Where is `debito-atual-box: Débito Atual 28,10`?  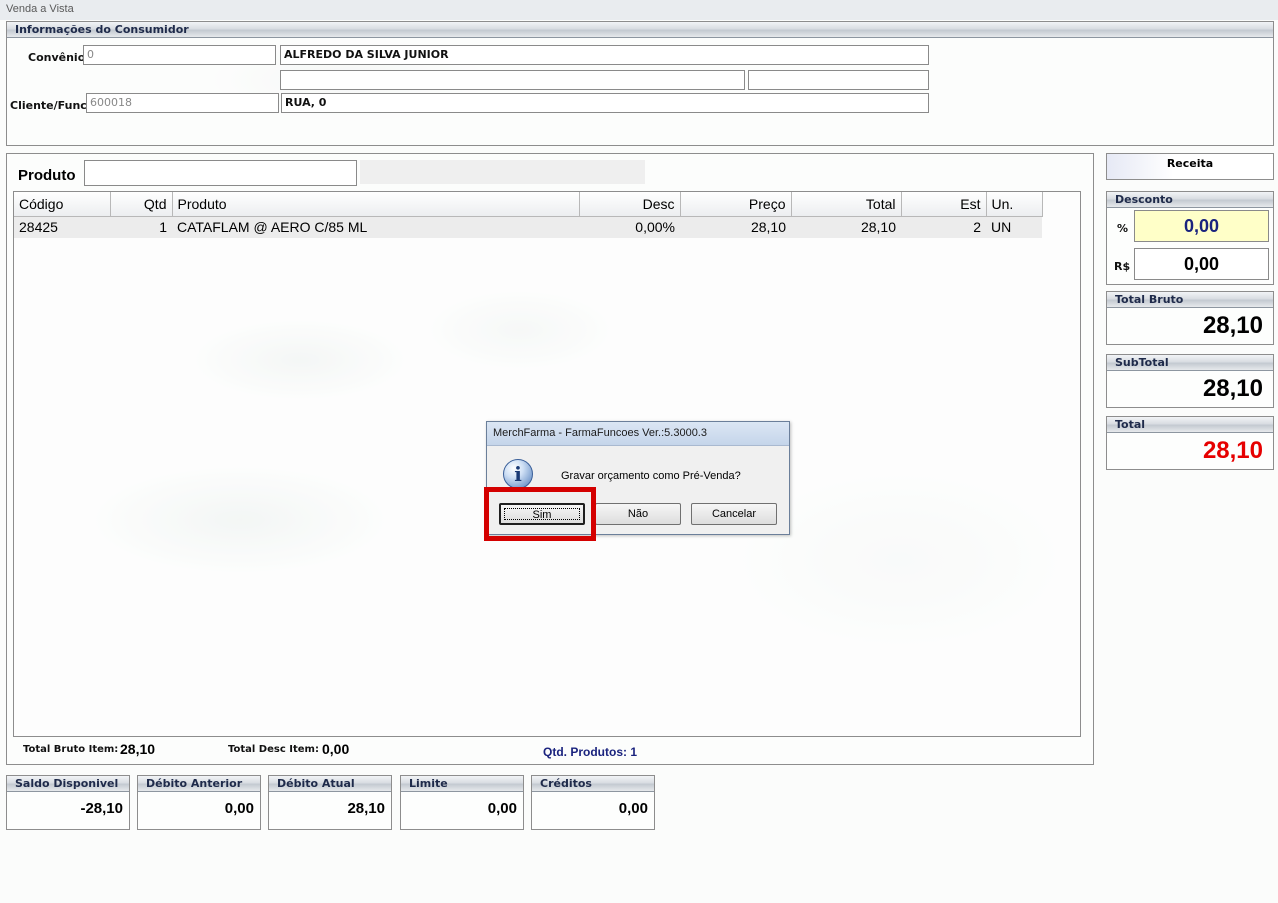 debito-atual-box: Débito Atual 28,10 is located at coordinates (330, 802).